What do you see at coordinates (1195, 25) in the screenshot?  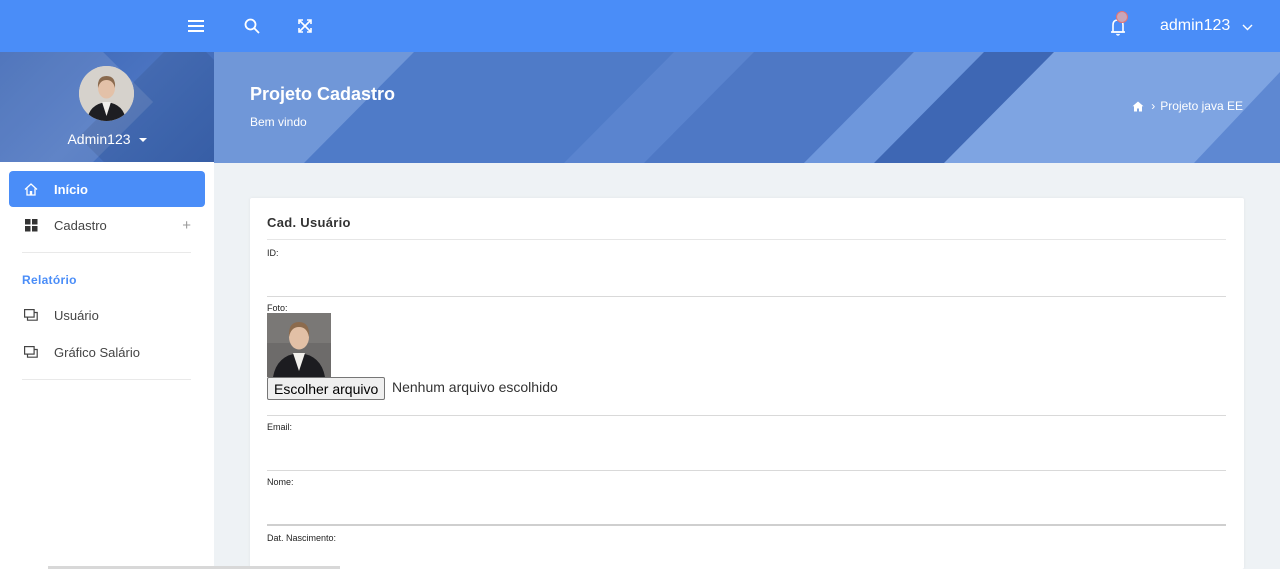 I see `topbar-username: admin123` at bounding box center [1195, 25].